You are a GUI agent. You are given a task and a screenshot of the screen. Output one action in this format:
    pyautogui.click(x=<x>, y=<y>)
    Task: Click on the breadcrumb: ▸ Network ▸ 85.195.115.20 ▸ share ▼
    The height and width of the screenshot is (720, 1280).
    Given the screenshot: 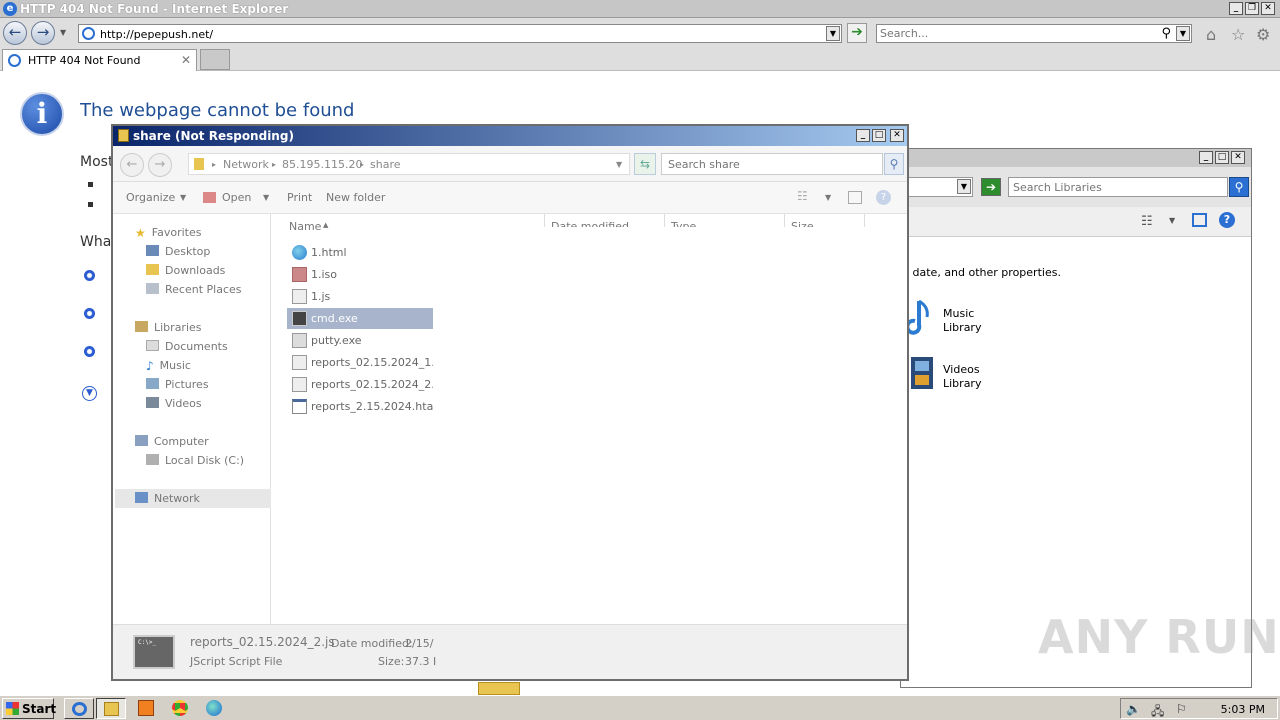 What is the action you would take?
    pyautogui.click(x=409, y=164)
    